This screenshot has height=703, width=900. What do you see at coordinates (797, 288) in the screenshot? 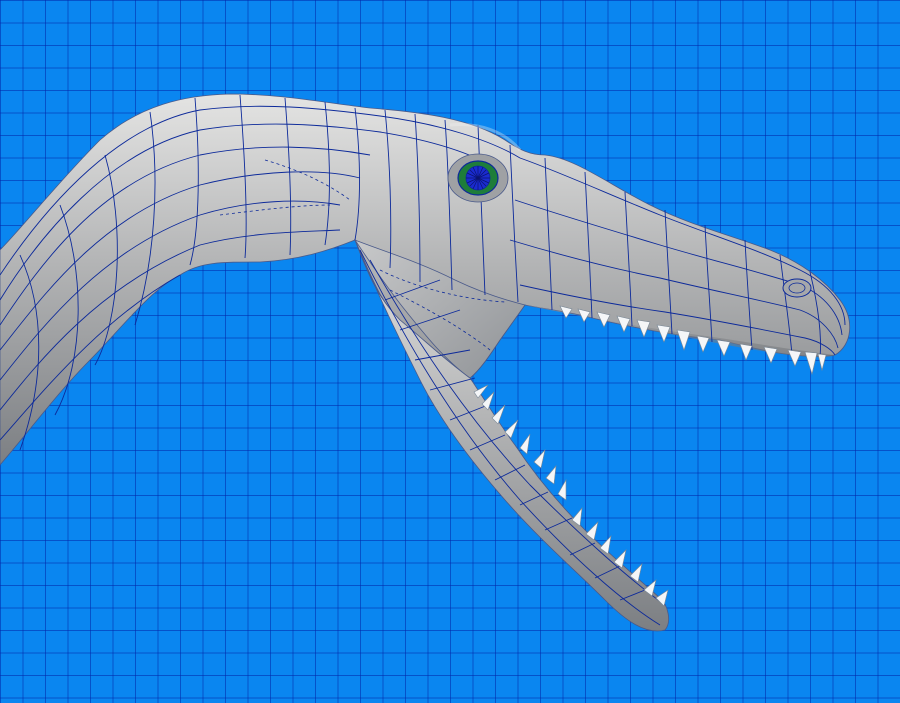
I see `nostril` at bounding box center [797, 288].